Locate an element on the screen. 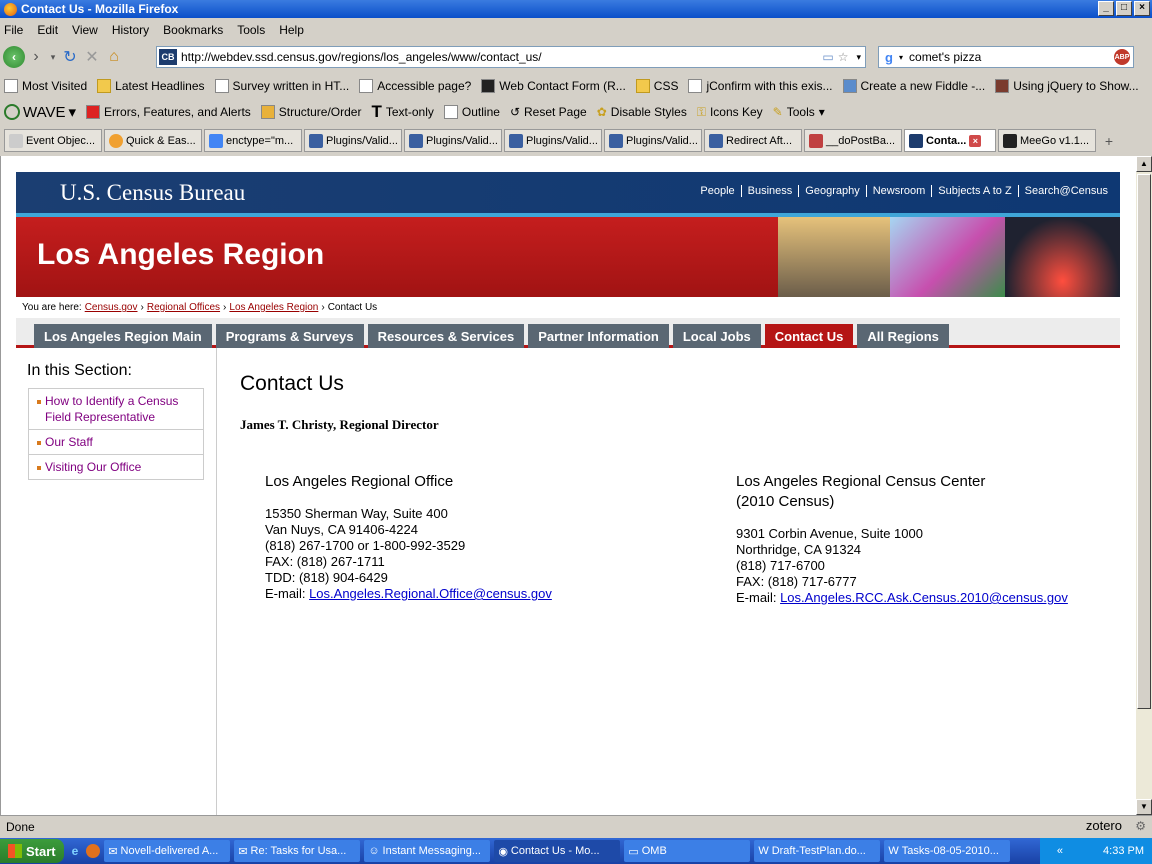 The image size is (1152, 864). sidebar-item-visiting-office: Visiting Our Office is located at coordinates (116, 467).